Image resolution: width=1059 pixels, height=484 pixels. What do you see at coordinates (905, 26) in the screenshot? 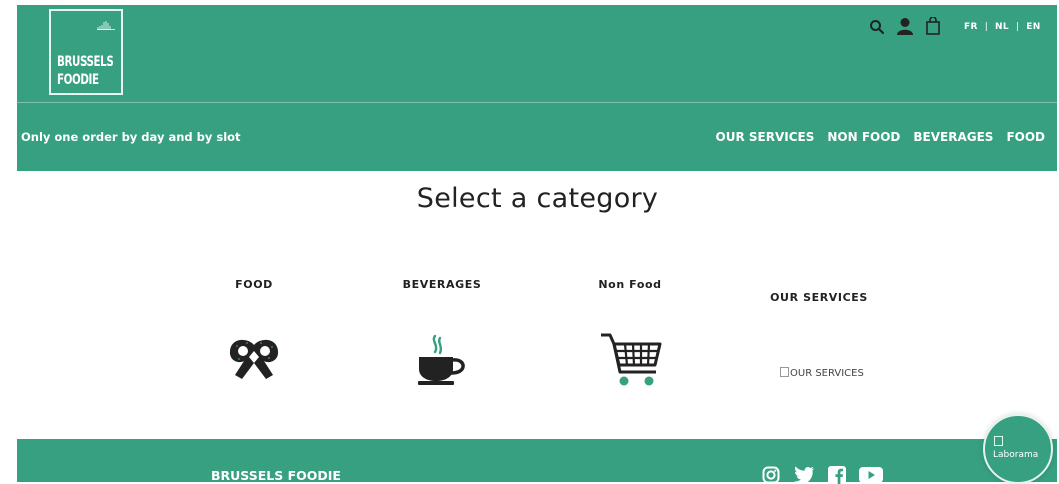
I see `user-icon` at bounding box center [905, 26].